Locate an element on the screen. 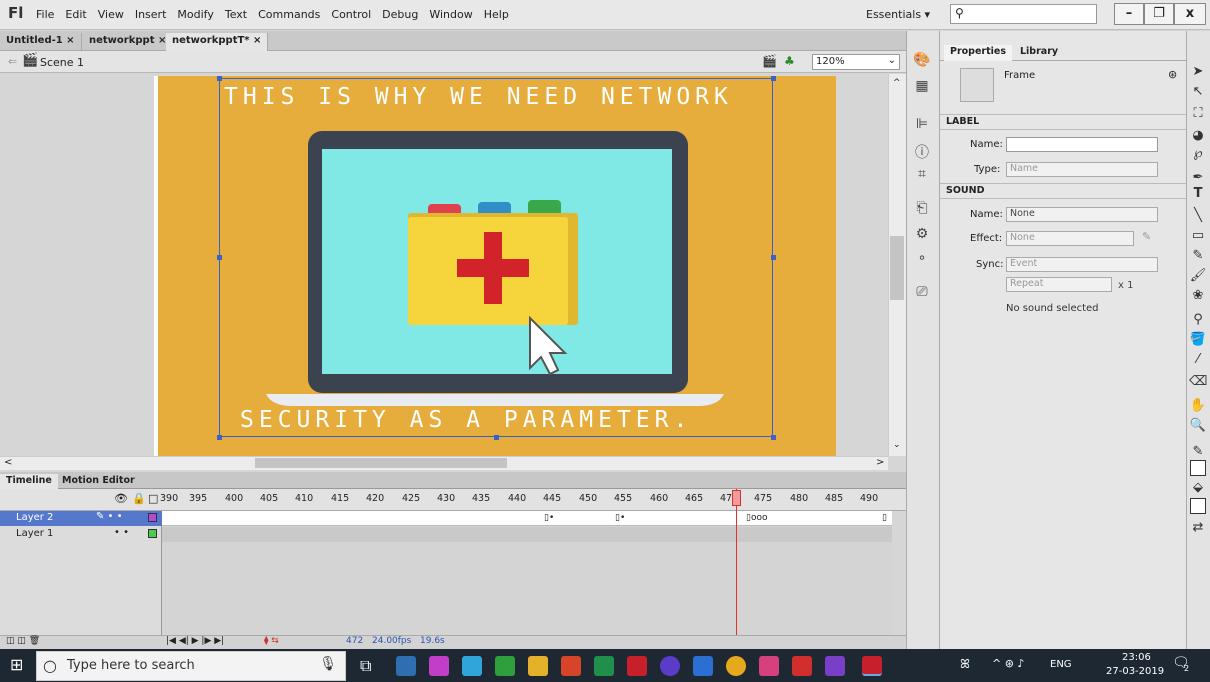  tab-timeline: Timeline is located at coordinates (29, 481).